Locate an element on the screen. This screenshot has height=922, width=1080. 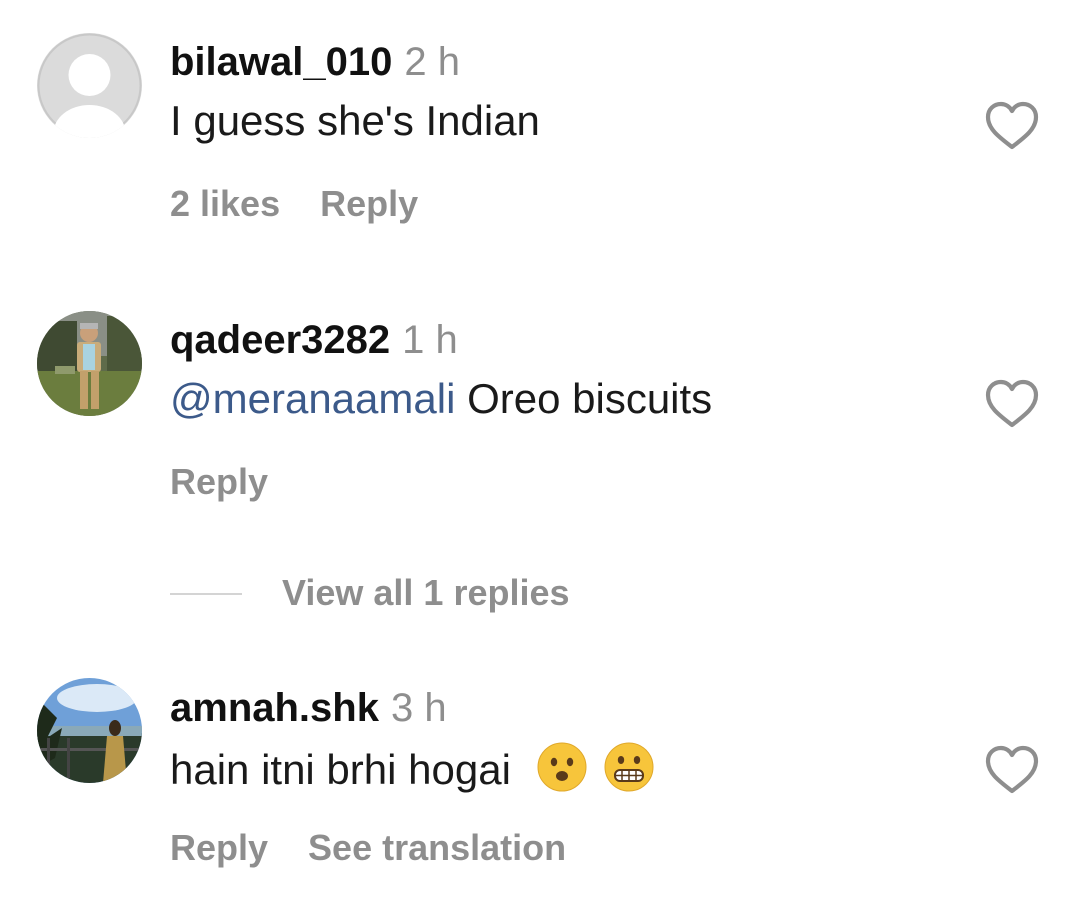
comment-text: hain itni brhi hogai is located at coordinates (412, 768).